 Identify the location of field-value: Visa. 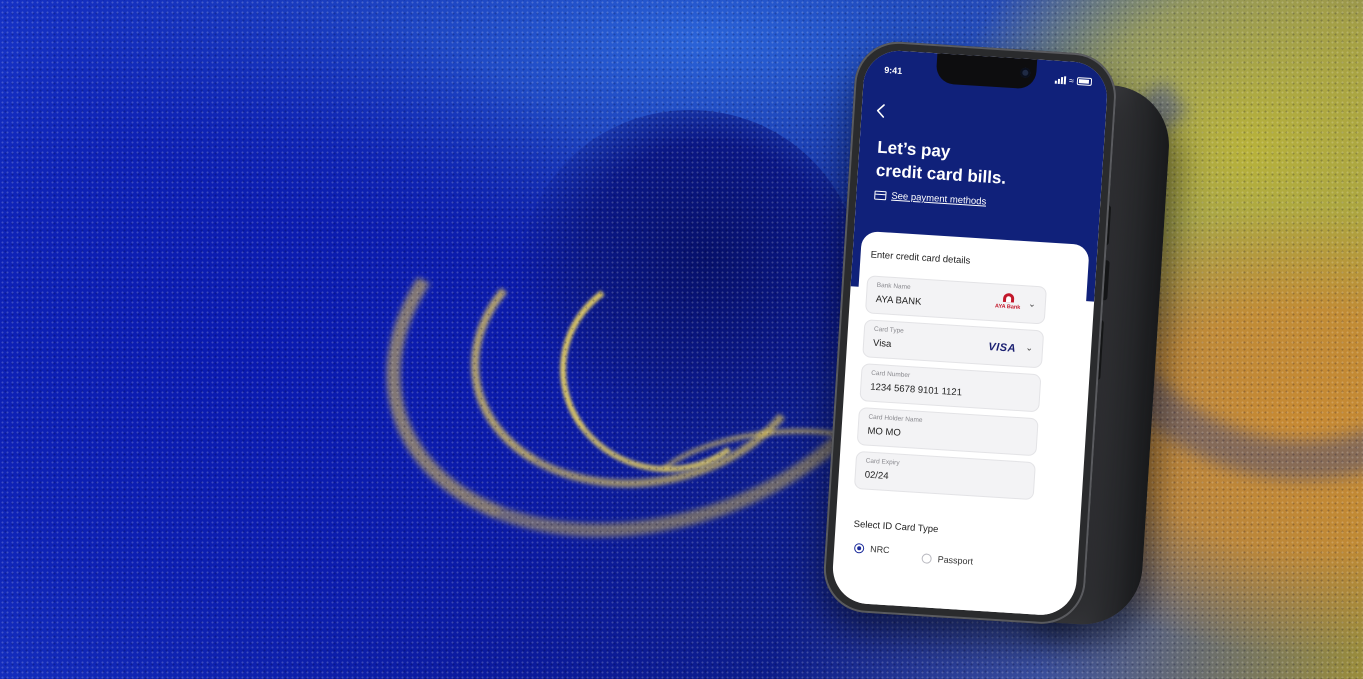
(882, 343).